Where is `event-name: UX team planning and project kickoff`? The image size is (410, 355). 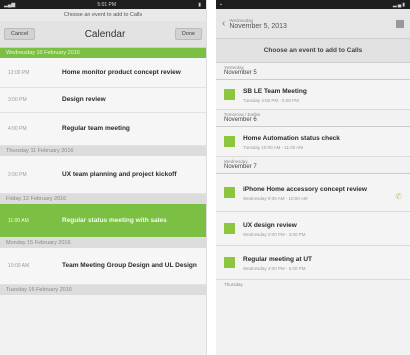
event-name: UX team planning and project kickoff is located at coordinates (119, 174).